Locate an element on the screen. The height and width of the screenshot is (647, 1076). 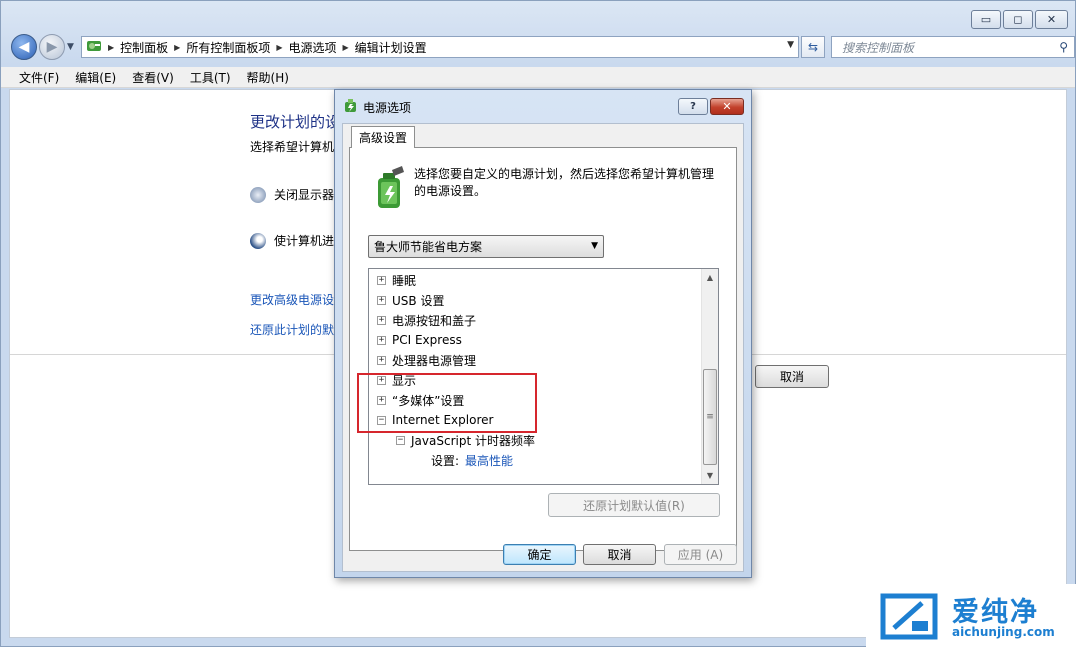
change-advanced-settings-link: 更改高级电源设 is located at coordinates (292, 299).